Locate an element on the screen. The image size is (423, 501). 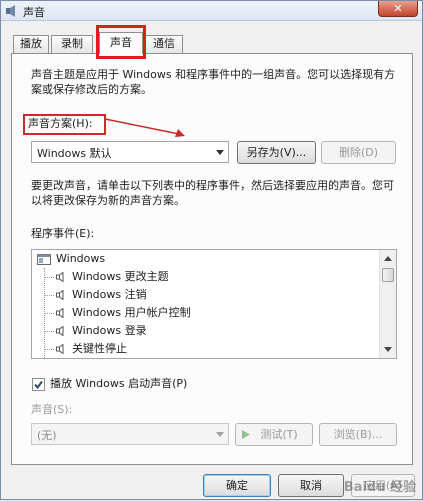
event-label: Windows 用户帐户控制 is located at coordinates (131, 312).